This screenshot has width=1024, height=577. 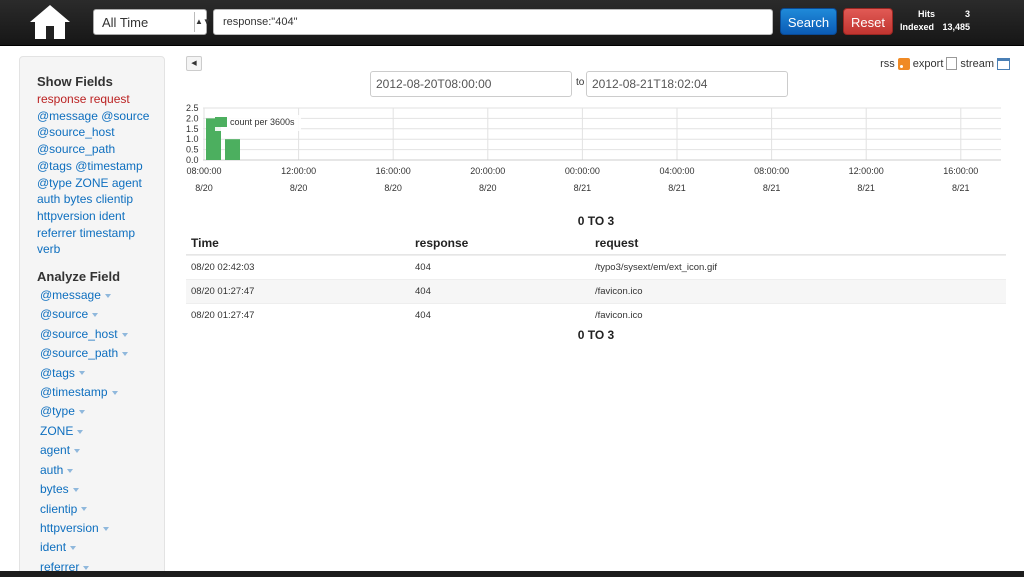 I want to click on show-field-line: @type ZONE agent, so click(x=100, y=183).